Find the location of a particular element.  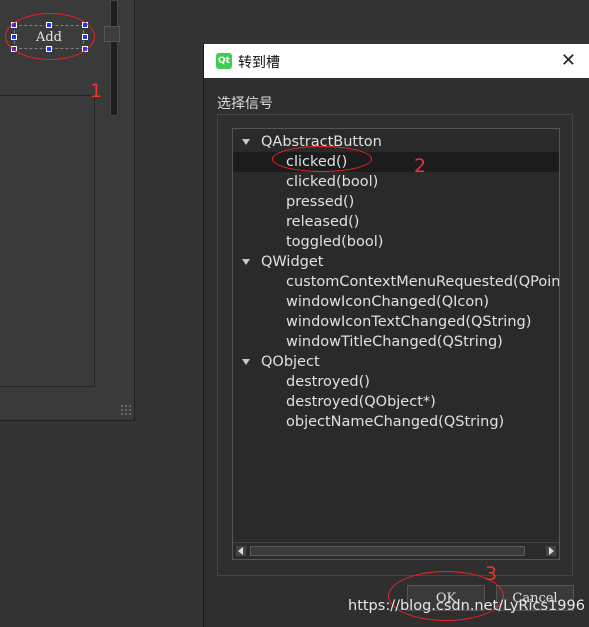

tree-item: pressed() is located at coordinates (396, 202).